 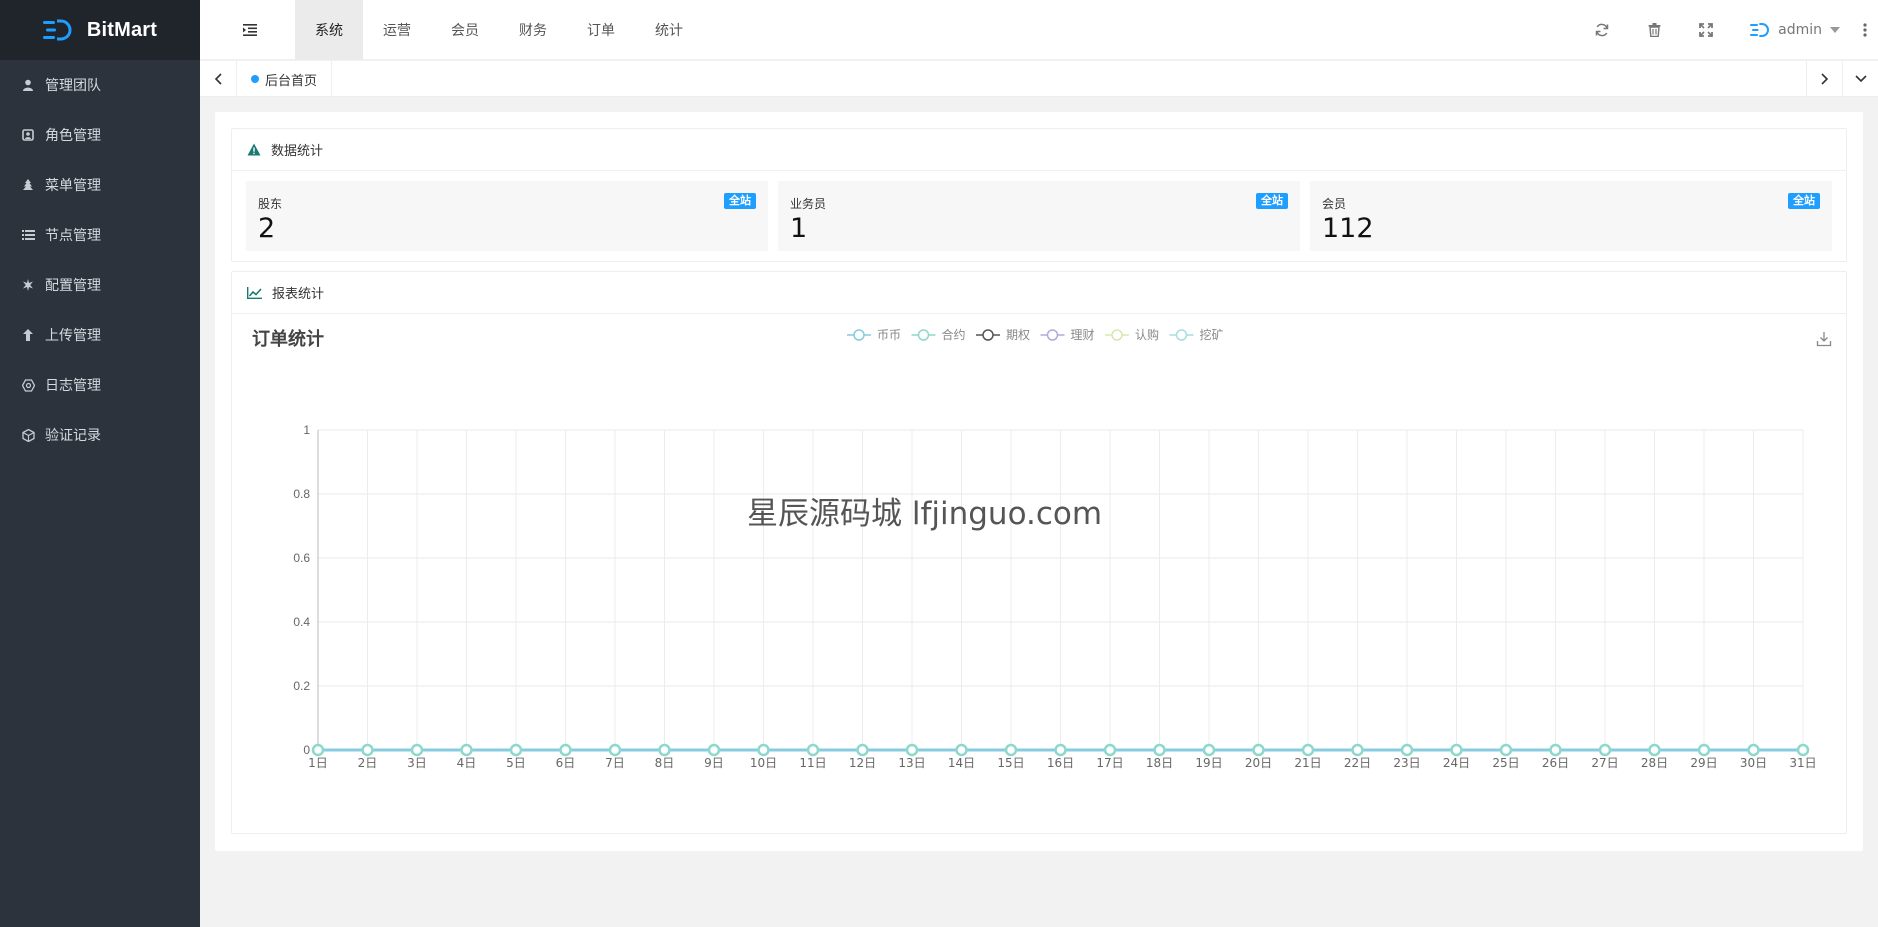 What do you see at coordinates (507, 216) in the screenshot?
I see `stat-card-shareholders: 股东 2 全站` at bounding box center [507, 216].